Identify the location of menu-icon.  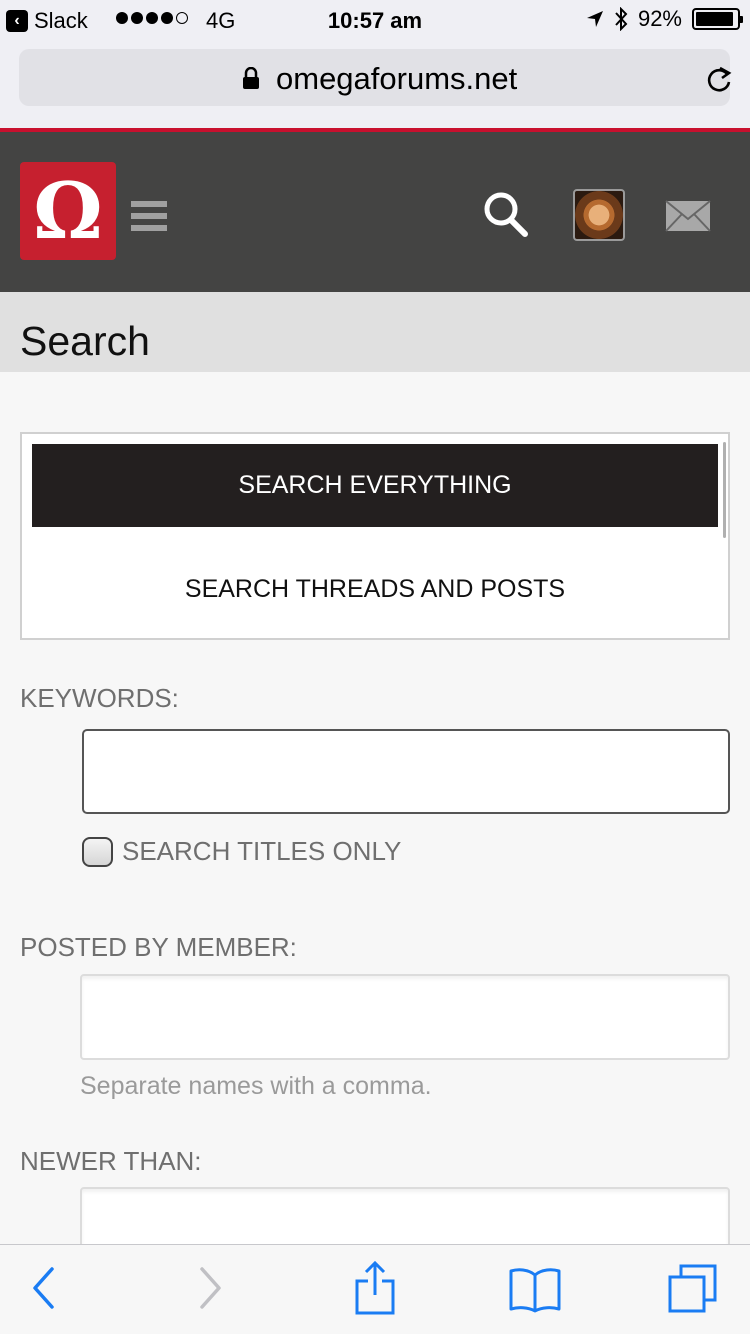
(149, 219).